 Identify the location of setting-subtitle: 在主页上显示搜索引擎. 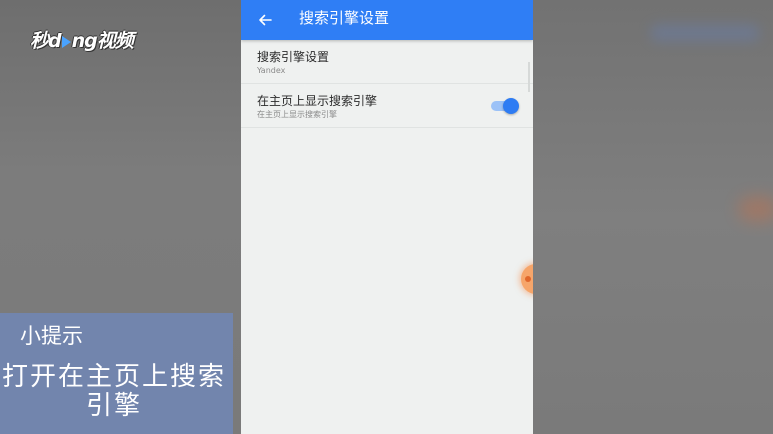
(297, 114).